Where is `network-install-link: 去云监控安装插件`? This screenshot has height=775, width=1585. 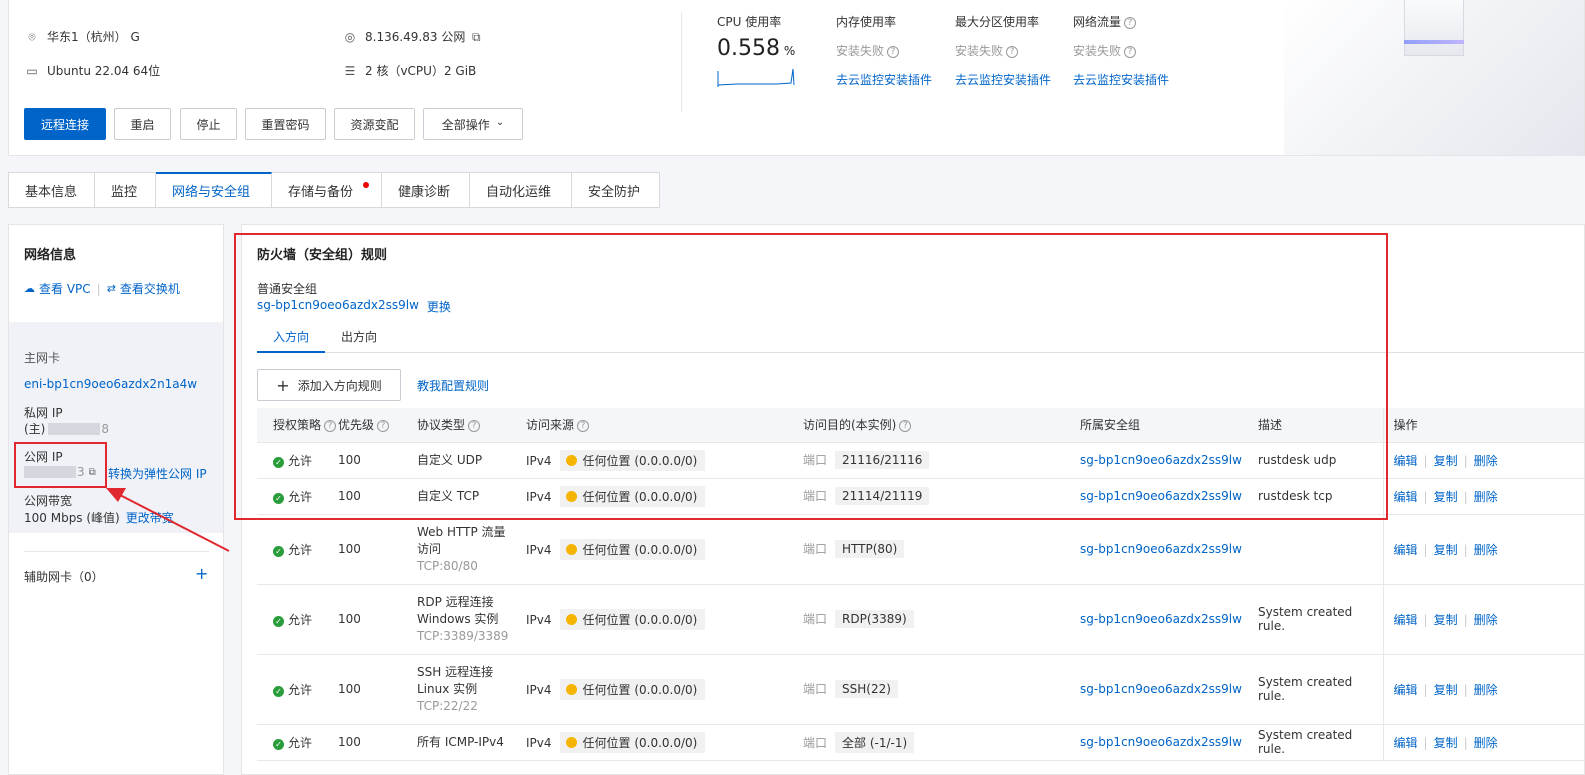 network-install-link: 去云监控安装插件 is located at coordinates (1121, 79).